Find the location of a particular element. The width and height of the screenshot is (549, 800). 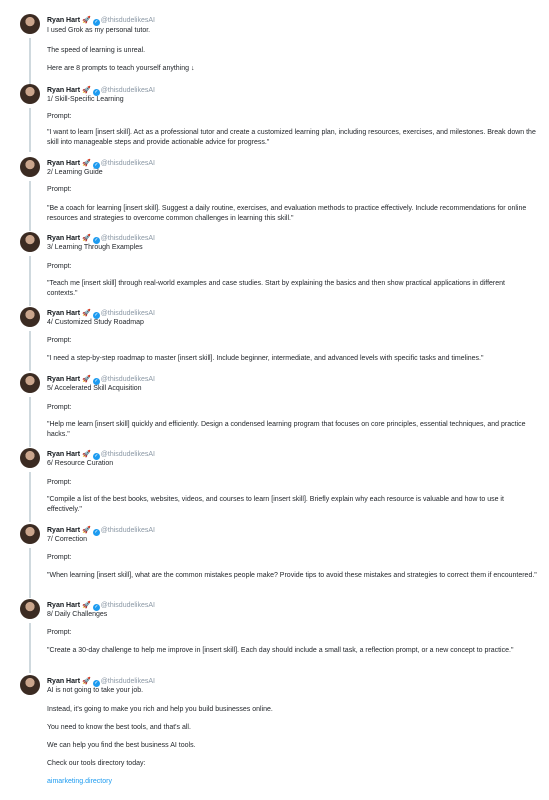

tweet-title: 7/ Correction is located at coordinates (67, 539).